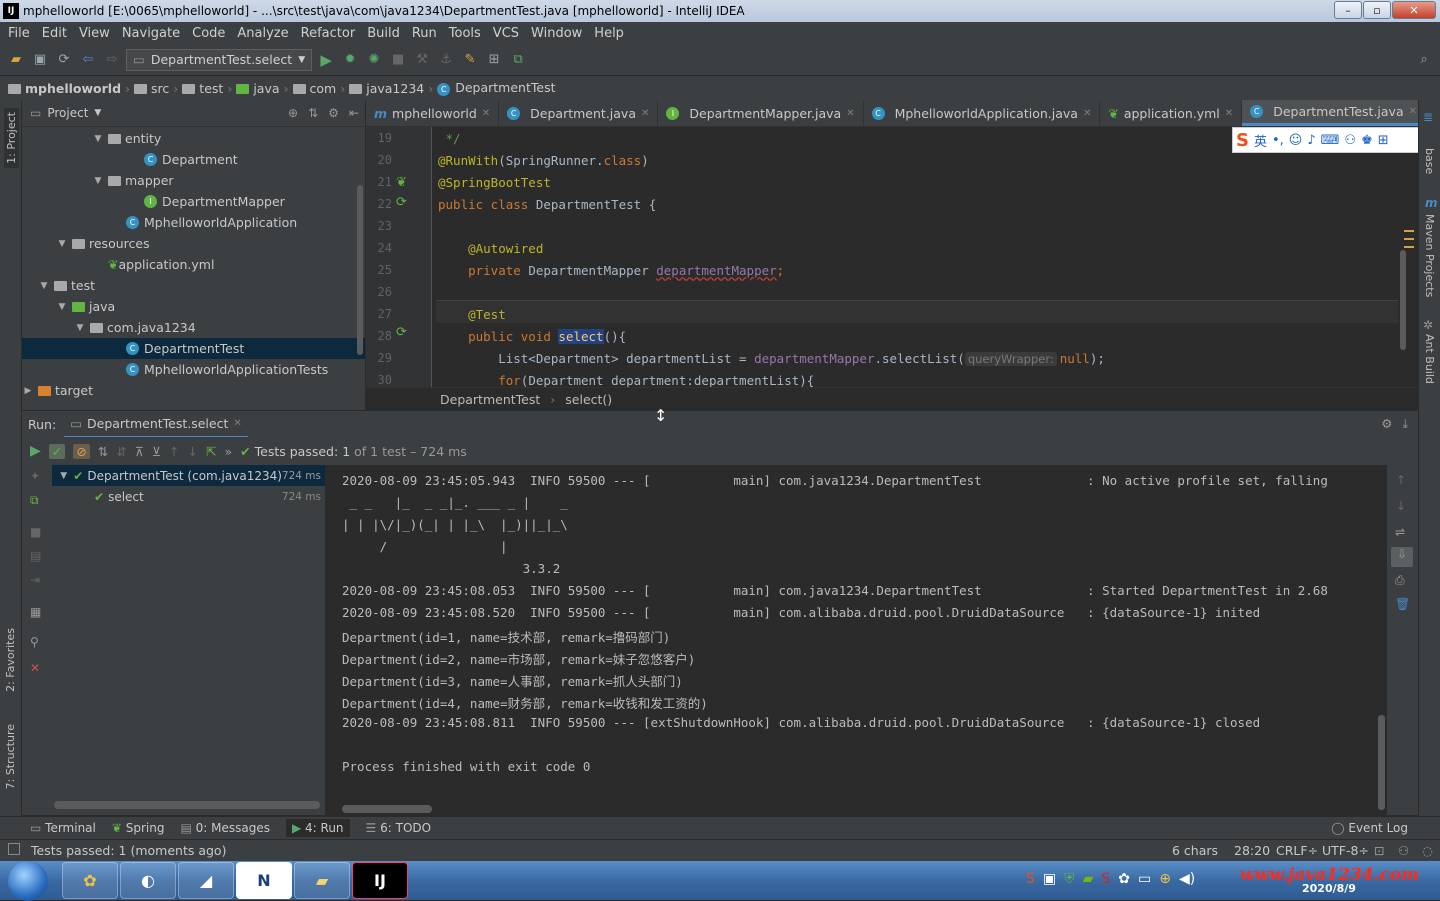 The height and width of the screenshot is (901, 1440). I want to click on tab-ant-build: Ant Build, so click(1429, 359).